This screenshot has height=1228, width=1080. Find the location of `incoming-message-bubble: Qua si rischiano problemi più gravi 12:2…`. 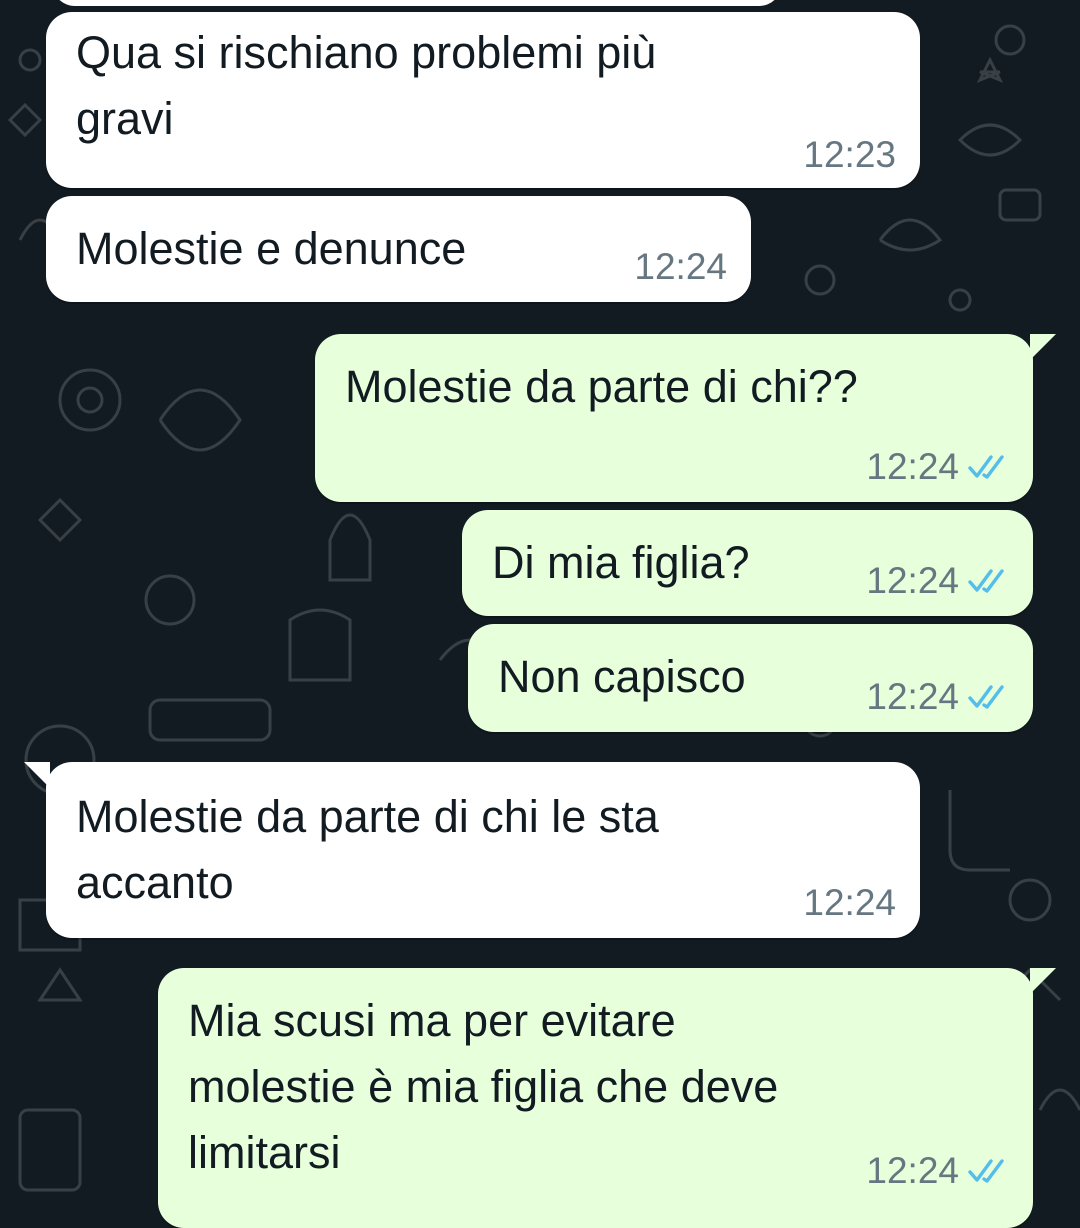

incoming-message-bubble: Qua si rischiano problemi più gravi 12:2… is located at coordinates (483, 100).